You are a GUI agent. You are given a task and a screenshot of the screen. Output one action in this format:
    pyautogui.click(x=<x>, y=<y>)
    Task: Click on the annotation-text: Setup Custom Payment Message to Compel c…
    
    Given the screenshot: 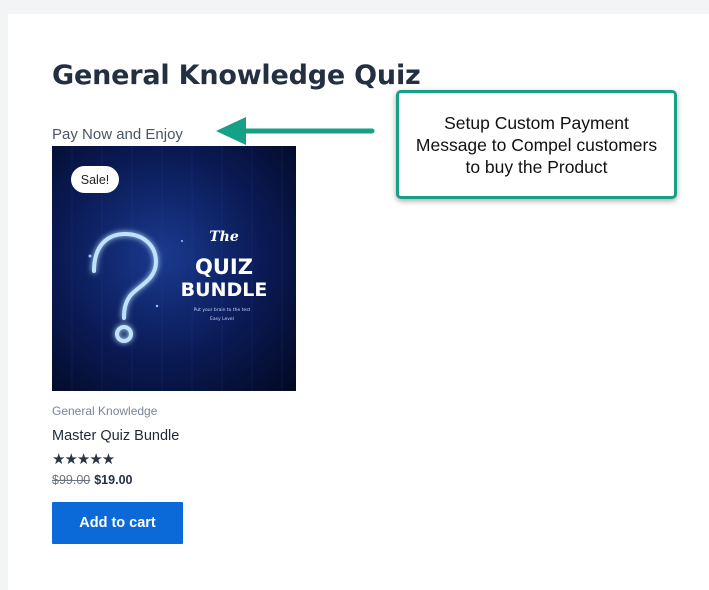 What is the action you would take?
    pyautogui.click(x=536, y=144)
    